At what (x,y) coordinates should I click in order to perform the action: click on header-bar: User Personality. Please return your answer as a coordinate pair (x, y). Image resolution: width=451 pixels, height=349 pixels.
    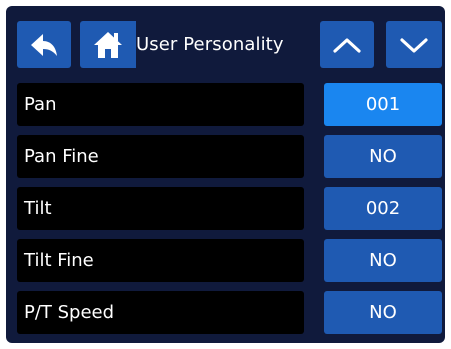
    Looking at the image, I should click on (229, 44).